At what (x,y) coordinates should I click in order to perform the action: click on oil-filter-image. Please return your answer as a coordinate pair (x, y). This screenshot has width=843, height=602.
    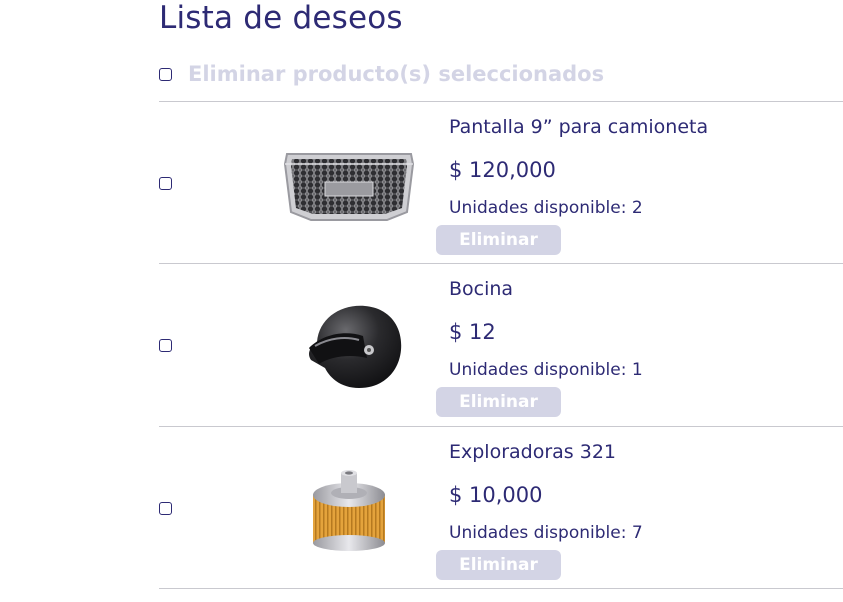
    Looking at the image, I should click on (349, 510).